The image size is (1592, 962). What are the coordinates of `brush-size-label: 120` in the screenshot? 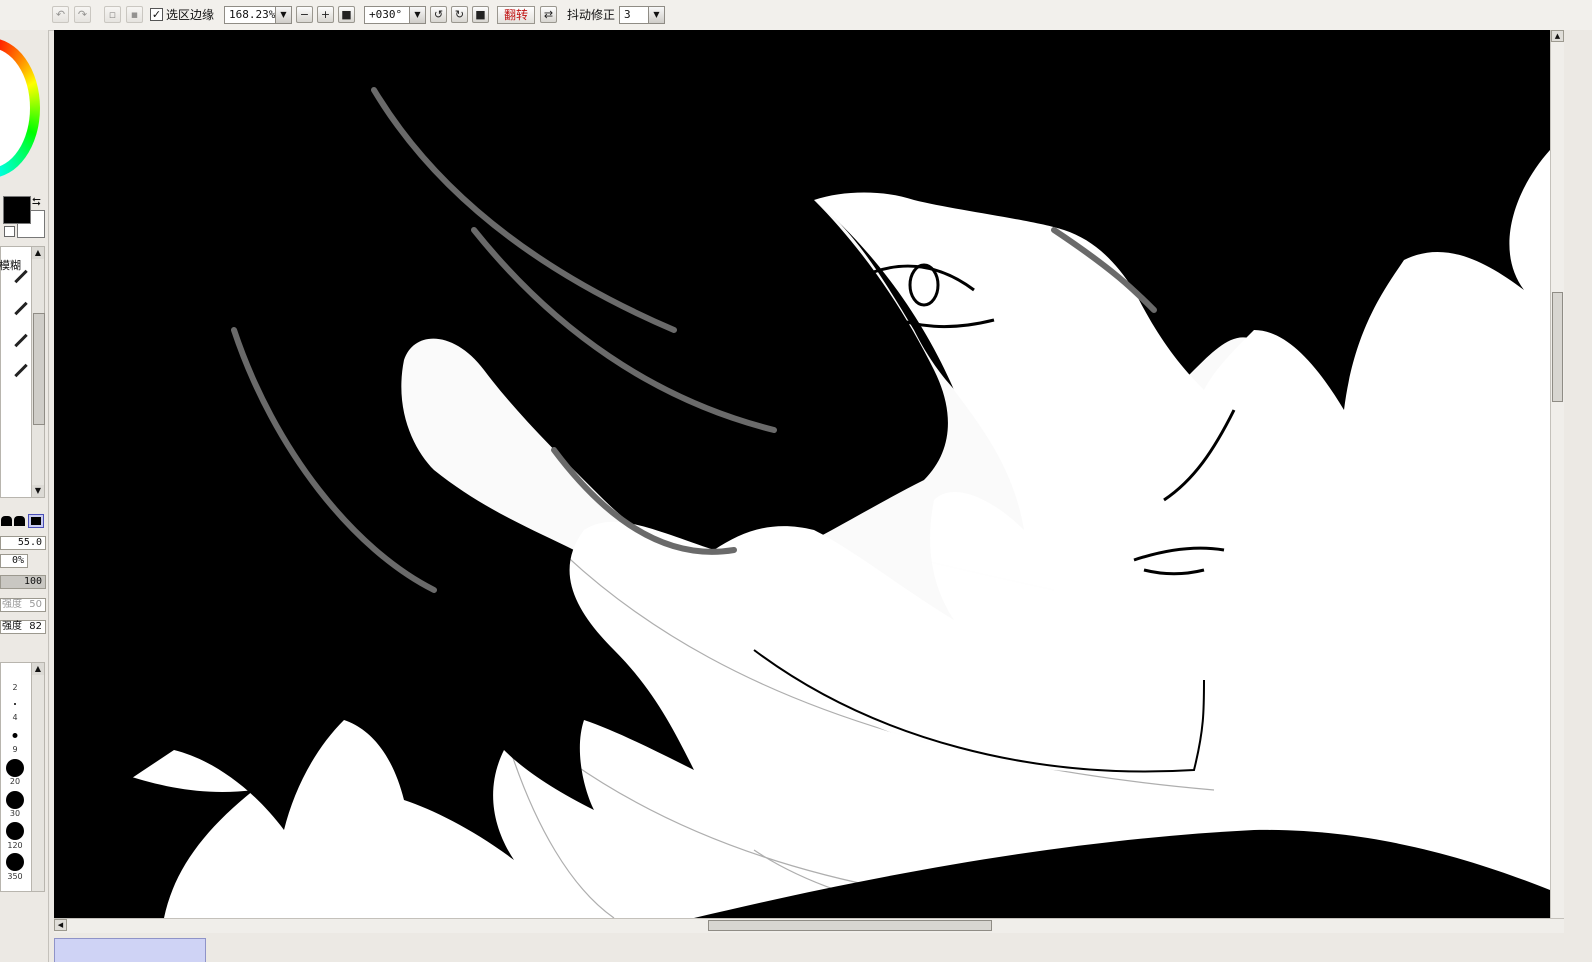 It's located at (14, 845).